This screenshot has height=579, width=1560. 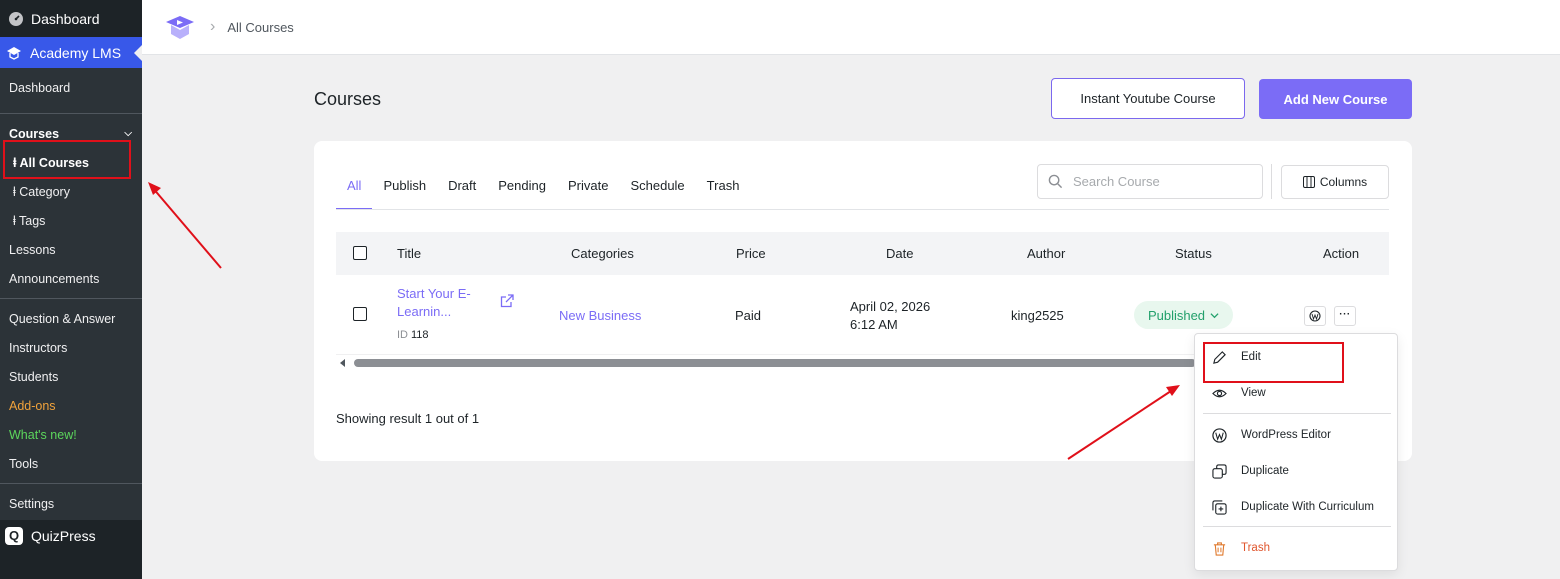 What do you see at coordinates (43, 434) in the screenshot?
I see `sidebar-item-label: What's new!` at bounding box center [43, 434].